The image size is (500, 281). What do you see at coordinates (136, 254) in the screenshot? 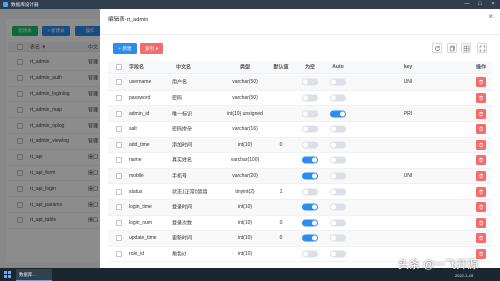
I see `field-name-cell: role_id` at bounding box center [136, 254].